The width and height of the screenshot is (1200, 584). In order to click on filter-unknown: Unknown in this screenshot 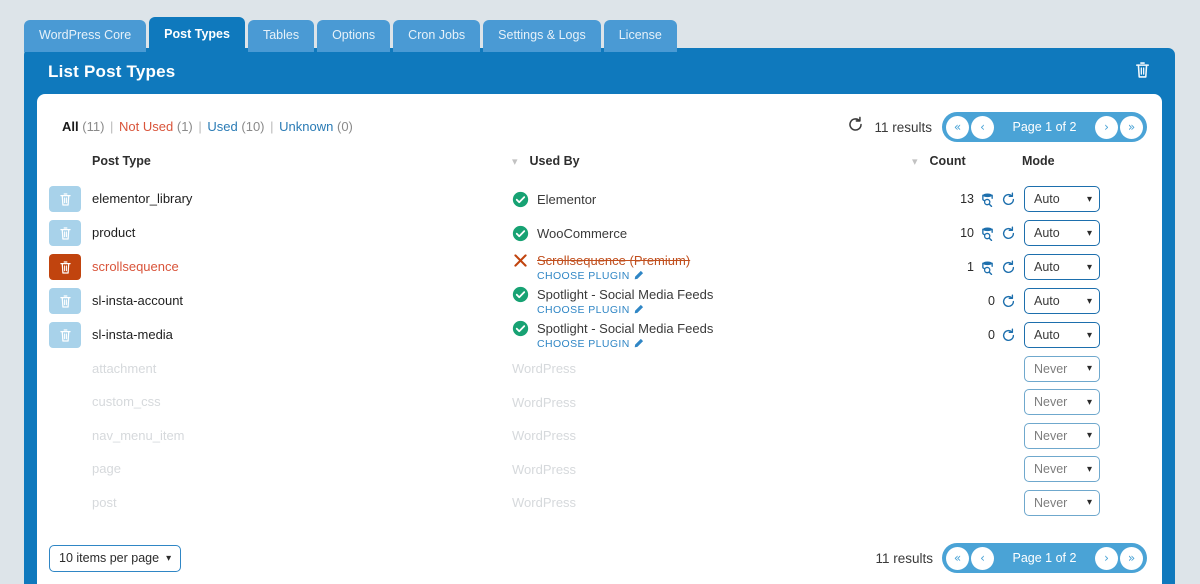, I will do `click(306, 126)`.